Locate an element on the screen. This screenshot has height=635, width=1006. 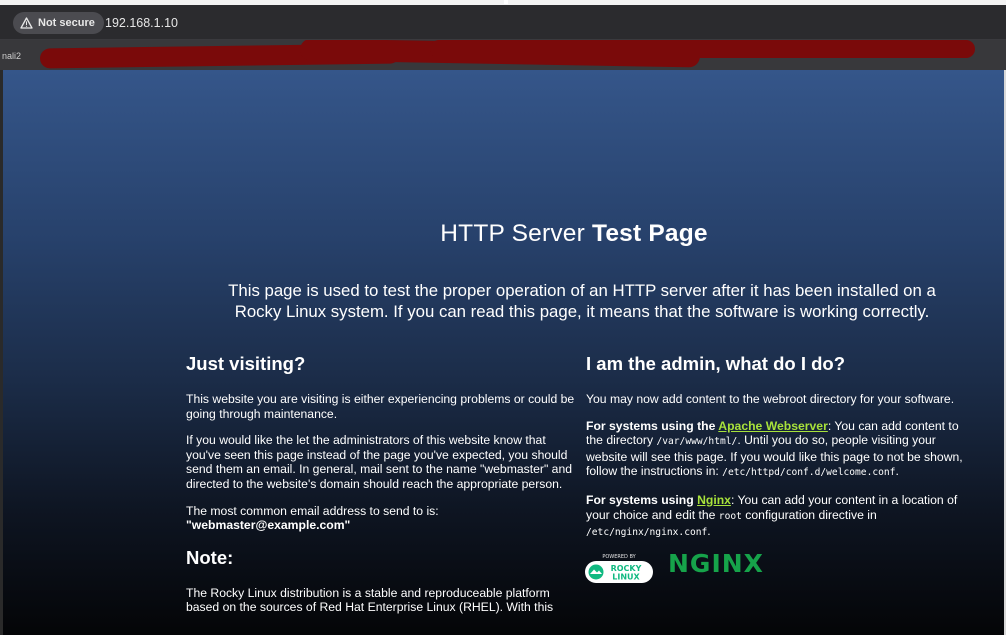
nginx-logo: NGINX is located at coordinates (716, 563).